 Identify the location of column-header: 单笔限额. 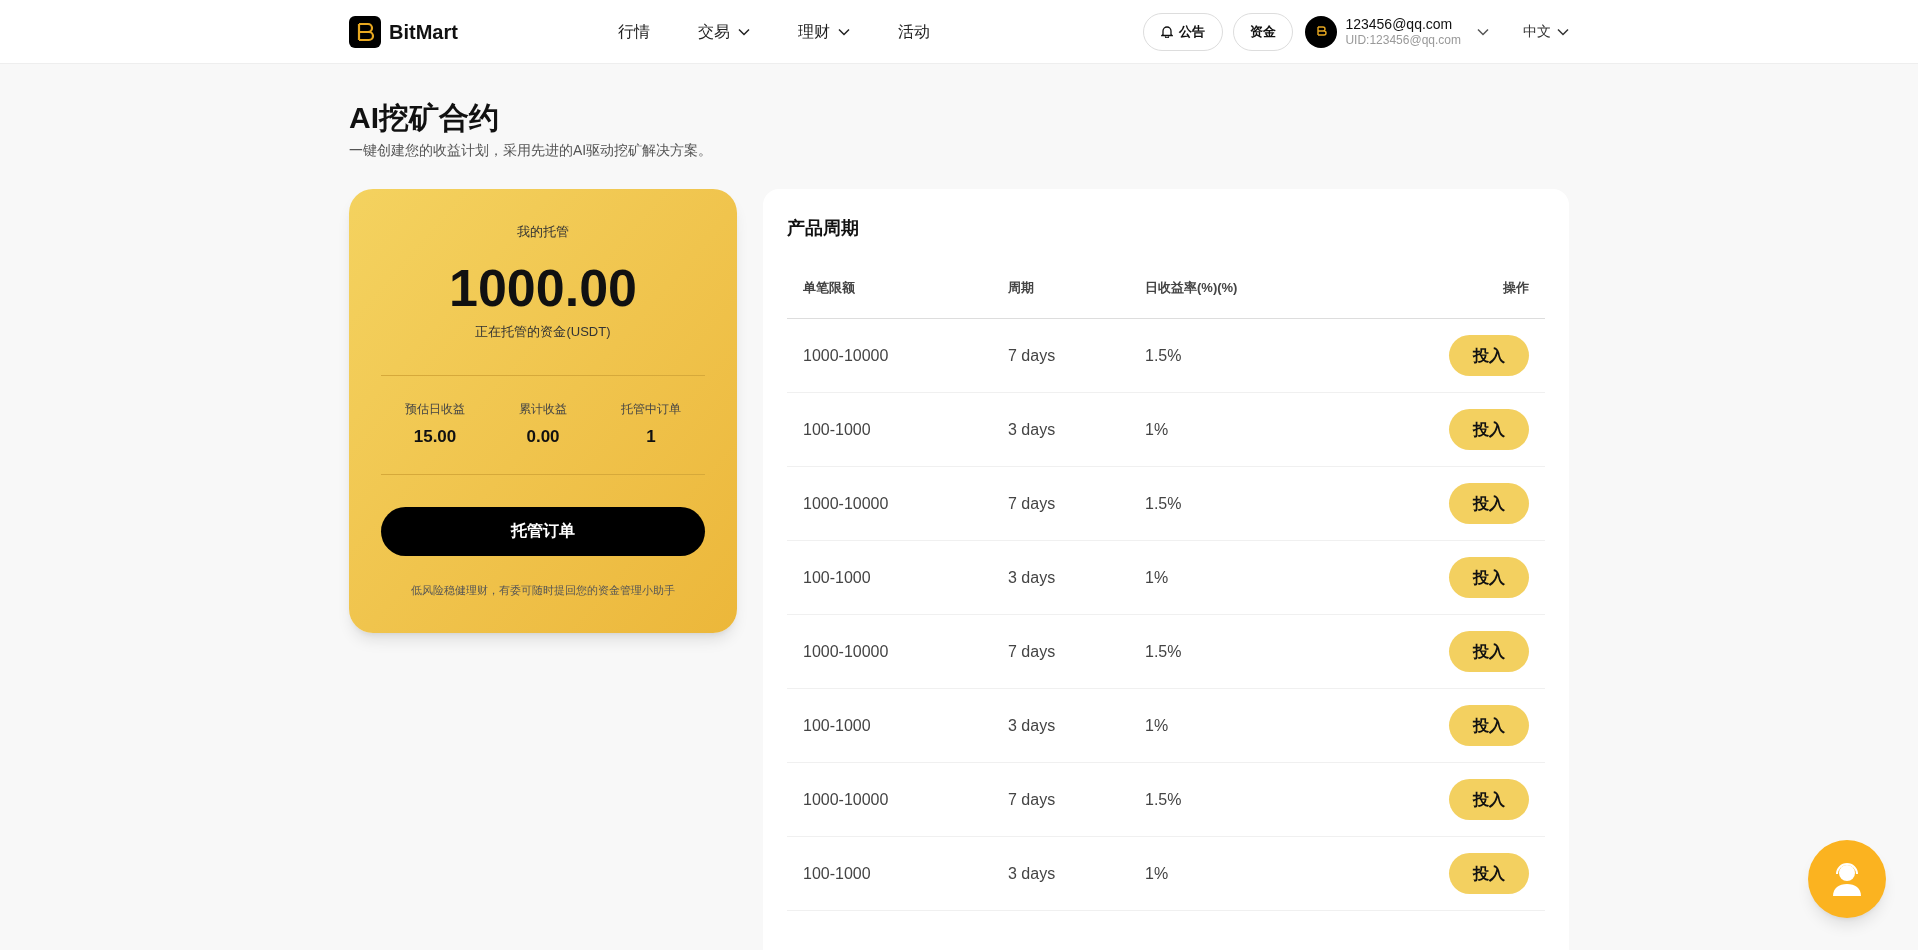
(829, 288).